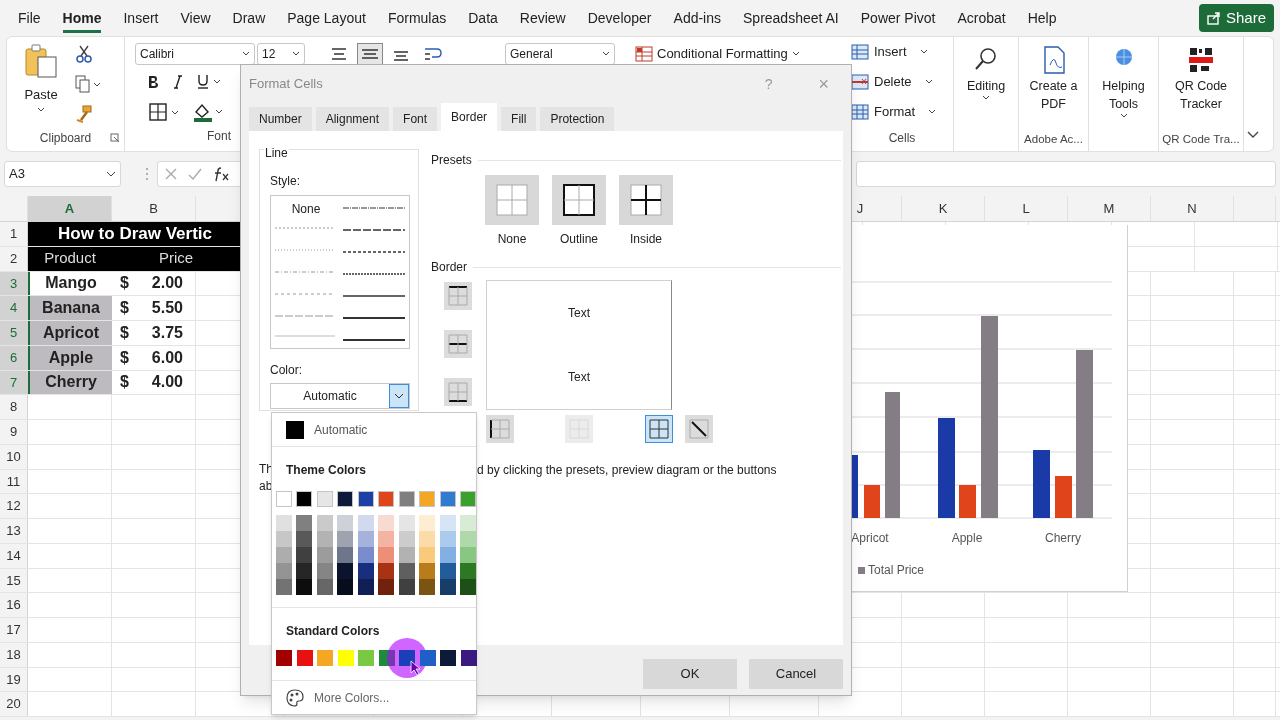 Image resolution: width=1280 pixels, height=720 pixels. What do you see at coordinates (483, 18) in the screenshot?
I see `ribbon-tab: Data` at bounding box center [483, 18].